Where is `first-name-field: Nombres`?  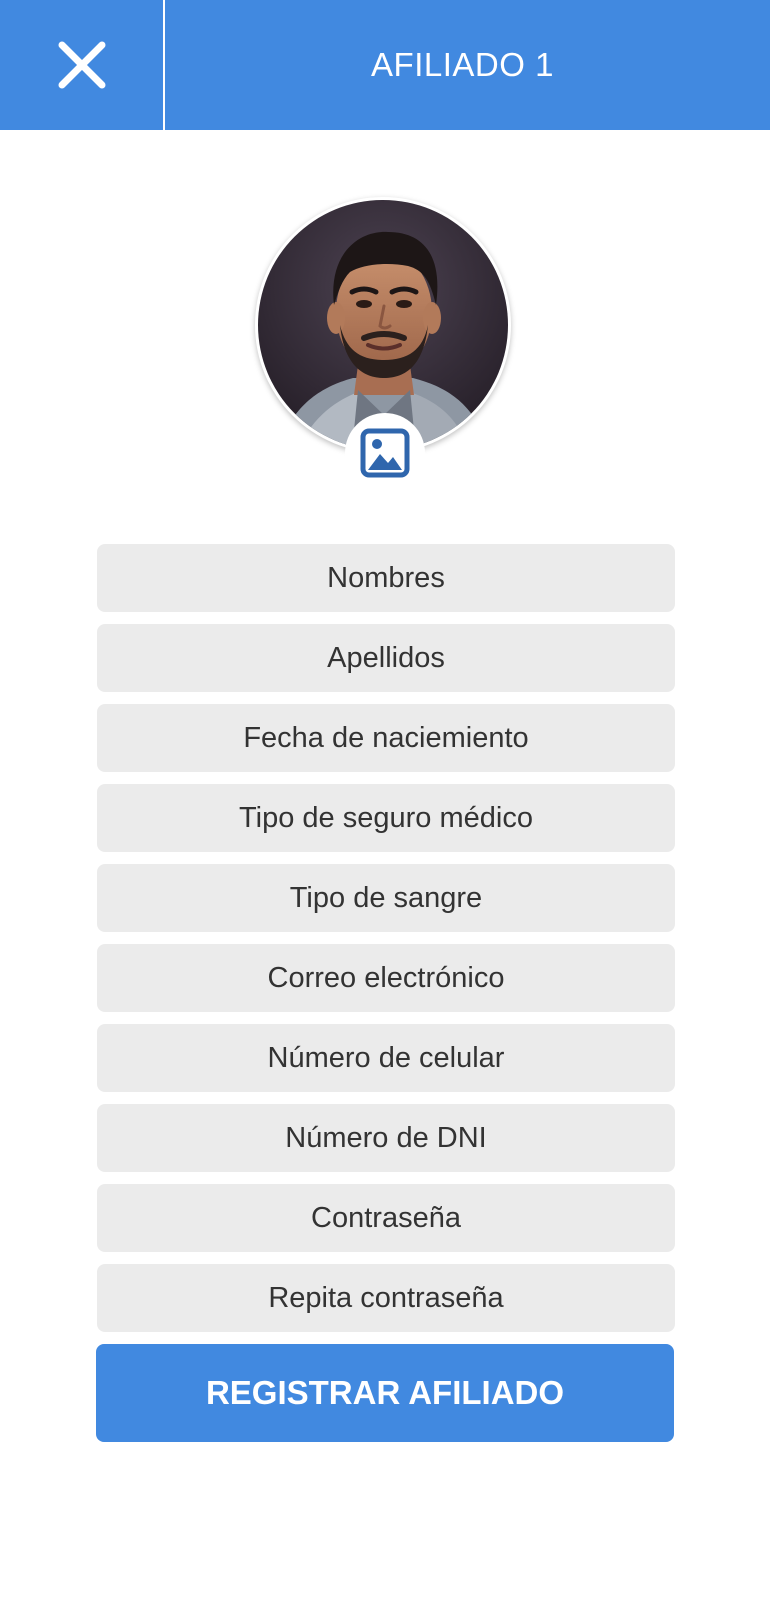
first-name-field: Nombres is located at coordinates (386, 578).